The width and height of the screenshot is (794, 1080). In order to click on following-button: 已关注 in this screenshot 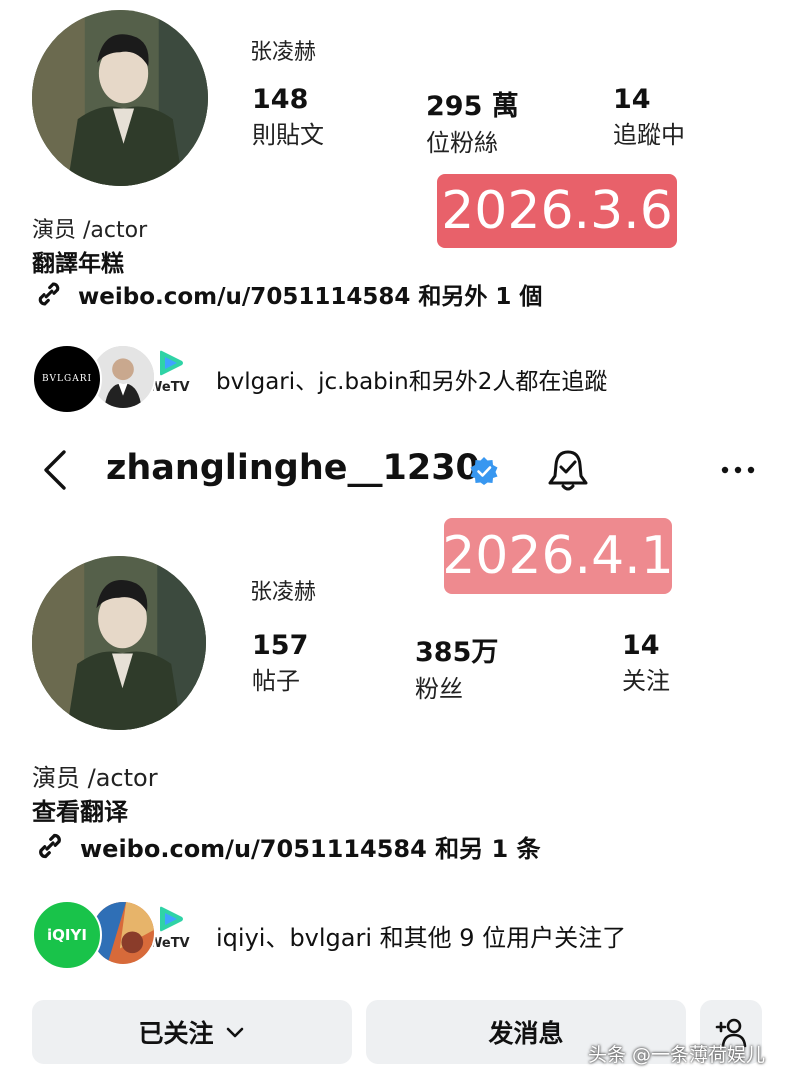, I will do `click(192, 1032)`.